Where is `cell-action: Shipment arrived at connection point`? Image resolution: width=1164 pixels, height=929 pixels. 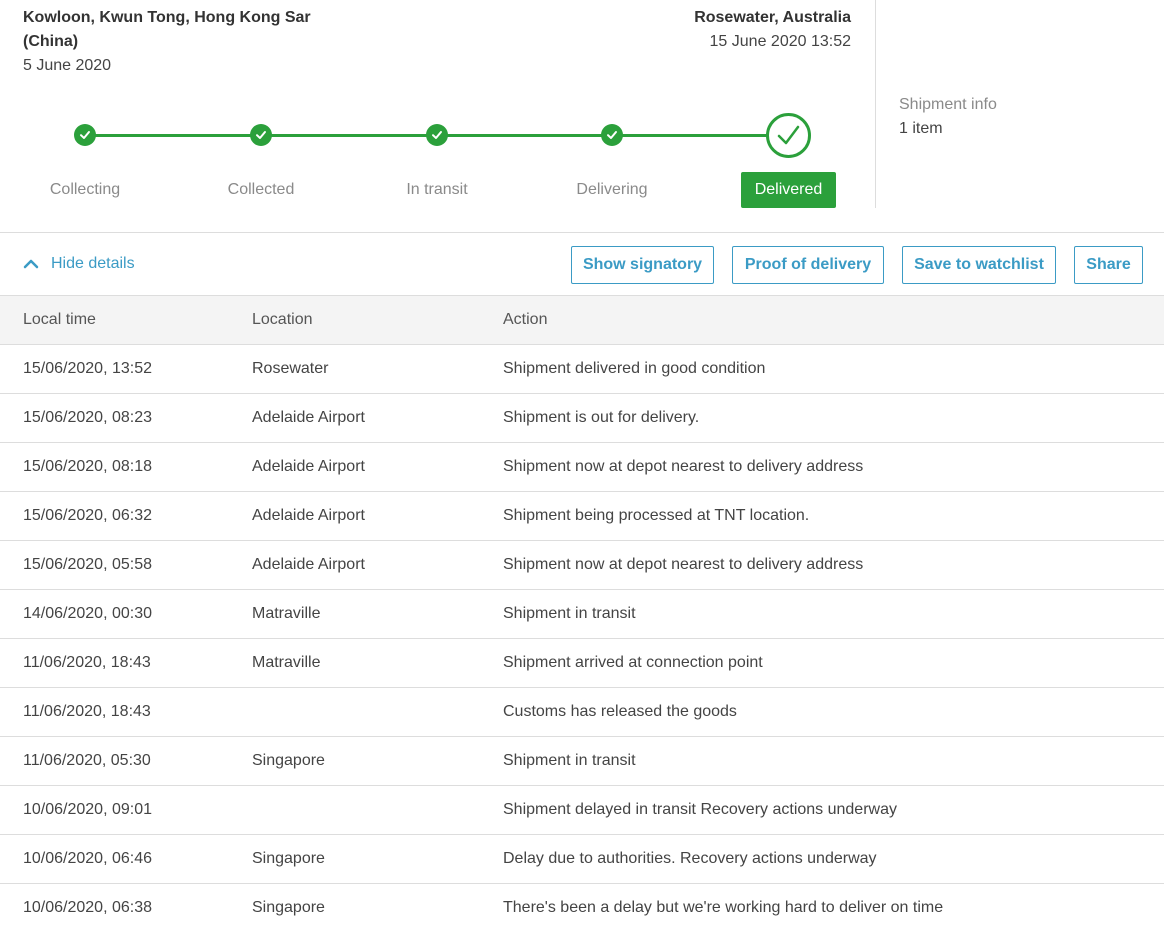
cell-action: Shipment arrived at connection point is located at coordinates (633, 662).